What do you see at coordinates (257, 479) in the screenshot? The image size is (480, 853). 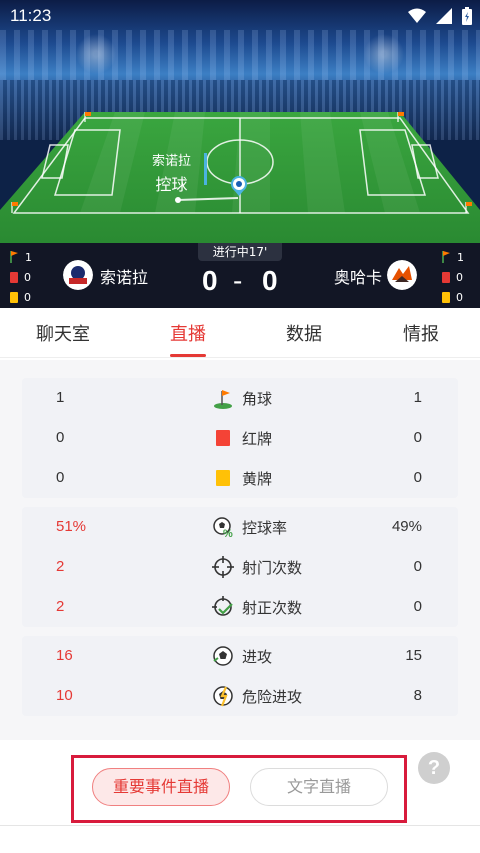 I see `stat-label: 黄牌` at bounding box center [257, 479].